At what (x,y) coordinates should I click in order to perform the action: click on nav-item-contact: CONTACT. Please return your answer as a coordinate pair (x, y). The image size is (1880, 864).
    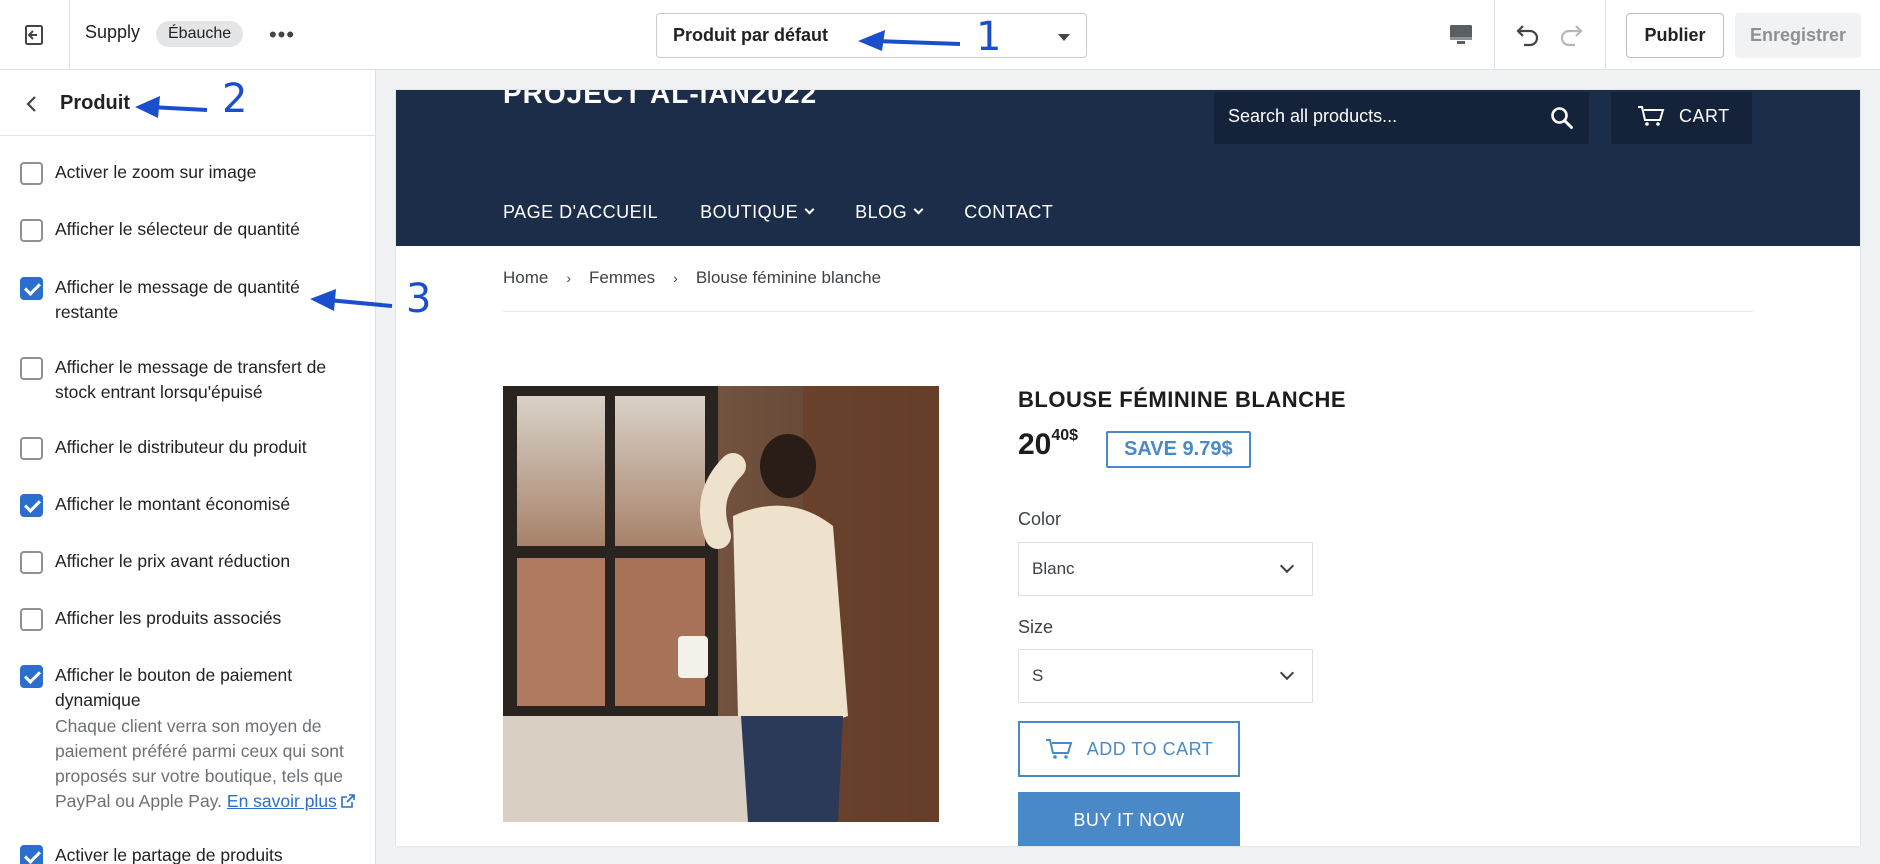
    Looking at the image, I should click on (1008, 212).